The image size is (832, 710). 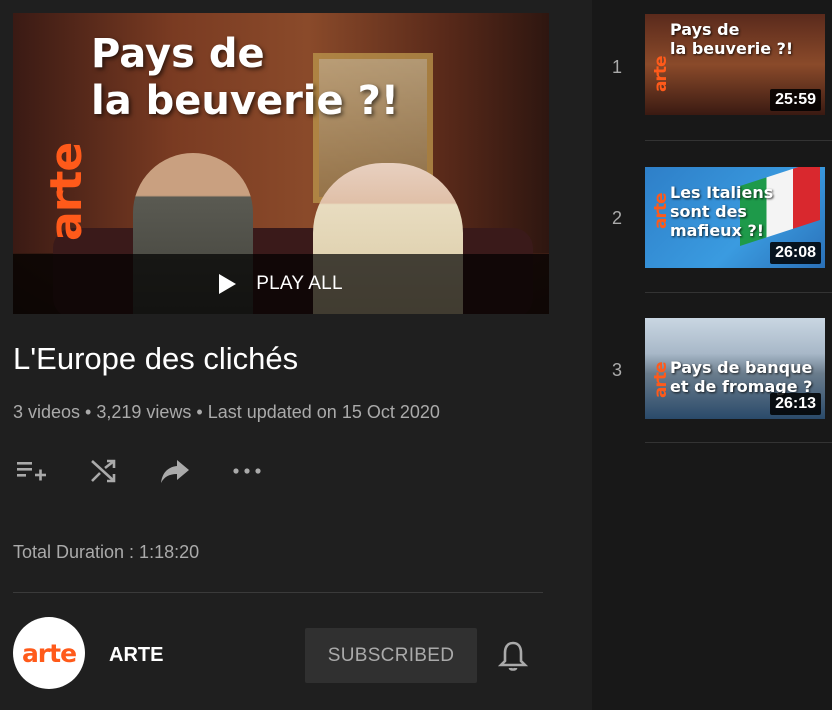 I want to click on video-index: 3, so click(x=617, y=370).